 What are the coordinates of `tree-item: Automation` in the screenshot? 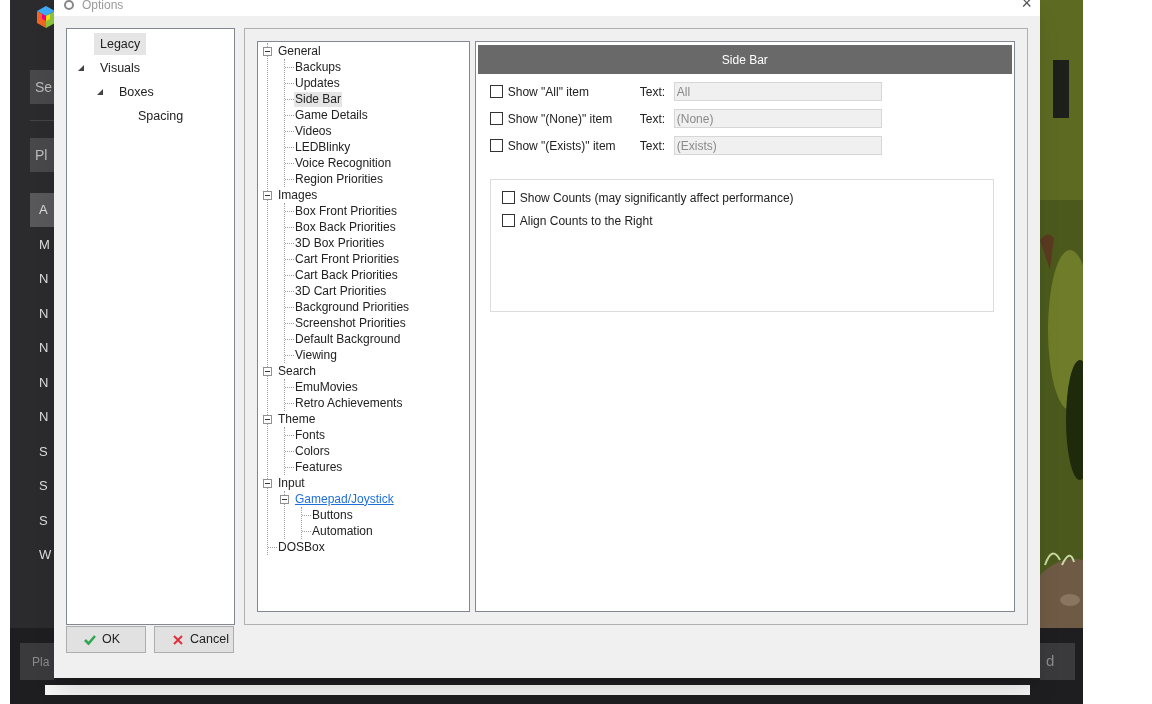 It's located at (342, 531).